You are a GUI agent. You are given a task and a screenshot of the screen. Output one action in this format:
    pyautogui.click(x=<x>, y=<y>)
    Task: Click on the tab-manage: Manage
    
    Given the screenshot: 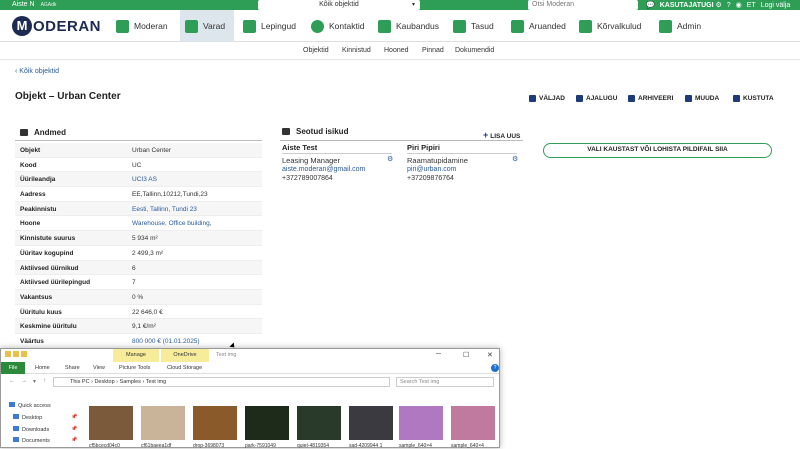 What is the action you would take?
    pyautogui.click(x=136, y=355)
    